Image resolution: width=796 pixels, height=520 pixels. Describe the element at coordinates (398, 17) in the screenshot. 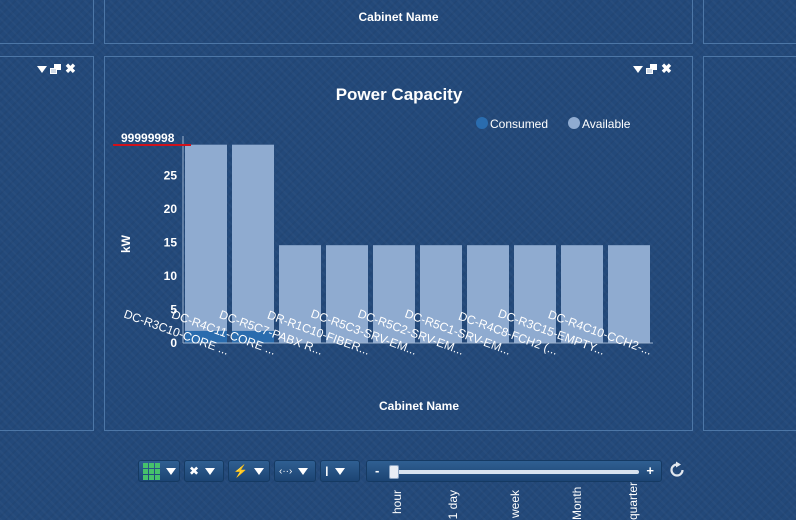

I see `top-panel-title: Cabinet Name` at that location.